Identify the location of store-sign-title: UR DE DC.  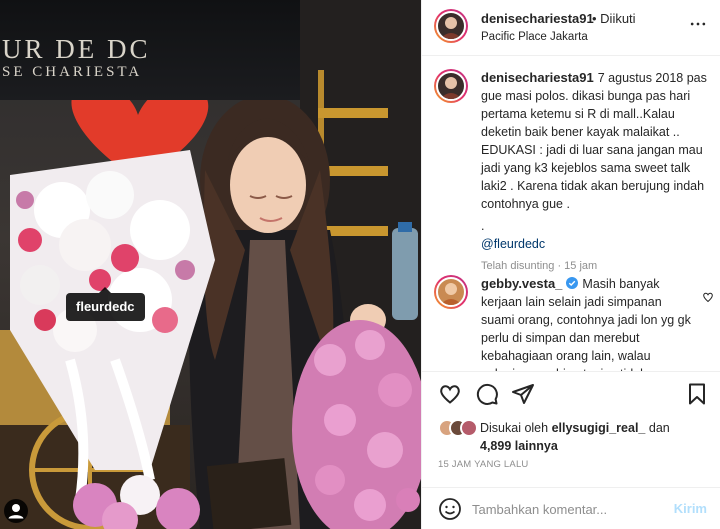
(76, 49).